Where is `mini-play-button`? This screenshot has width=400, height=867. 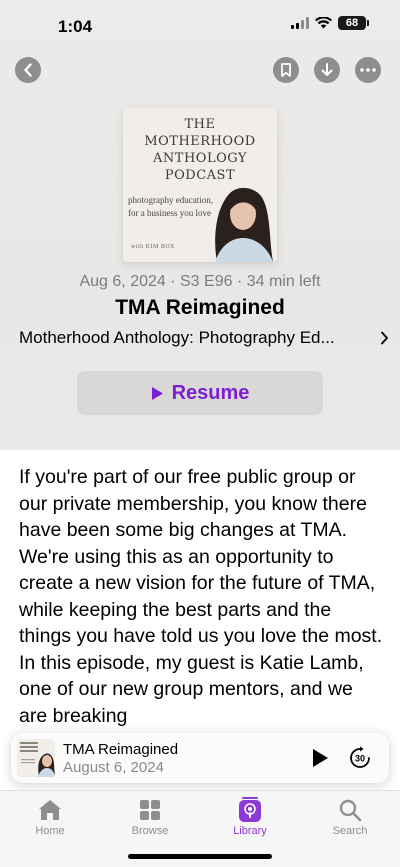 mini-play-button is located at coordinates (320, 760).